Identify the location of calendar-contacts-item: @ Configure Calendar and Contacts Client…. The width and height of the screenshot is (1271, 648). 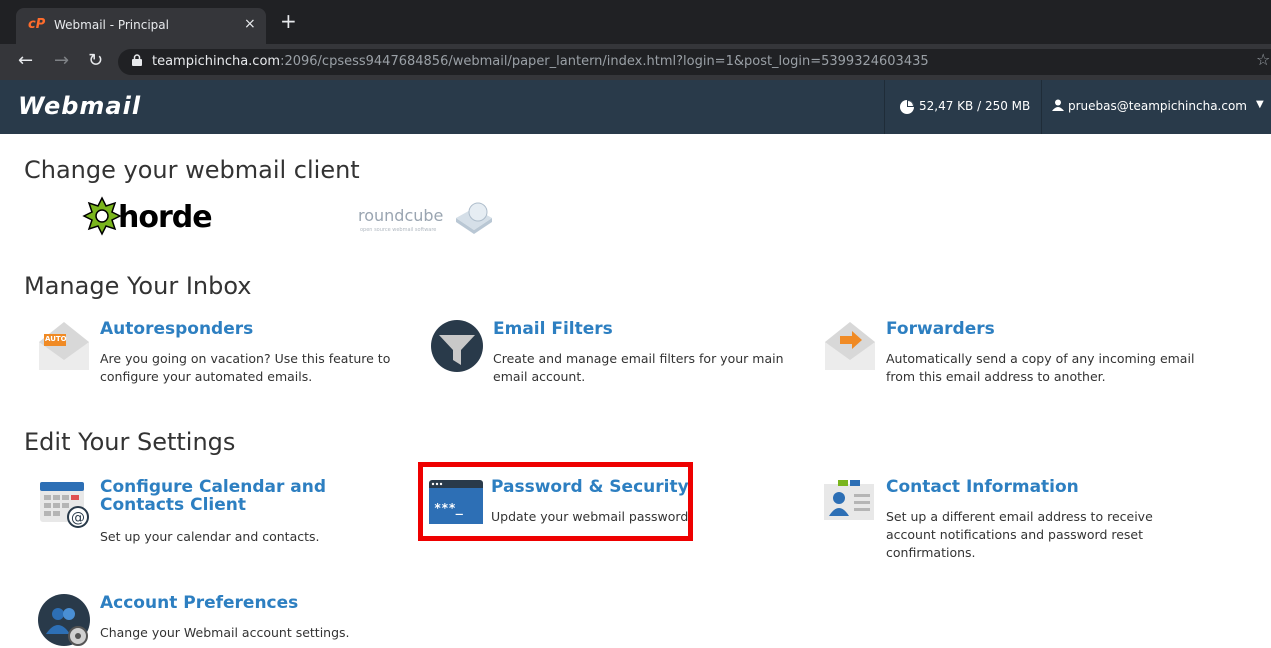
(223, 513).